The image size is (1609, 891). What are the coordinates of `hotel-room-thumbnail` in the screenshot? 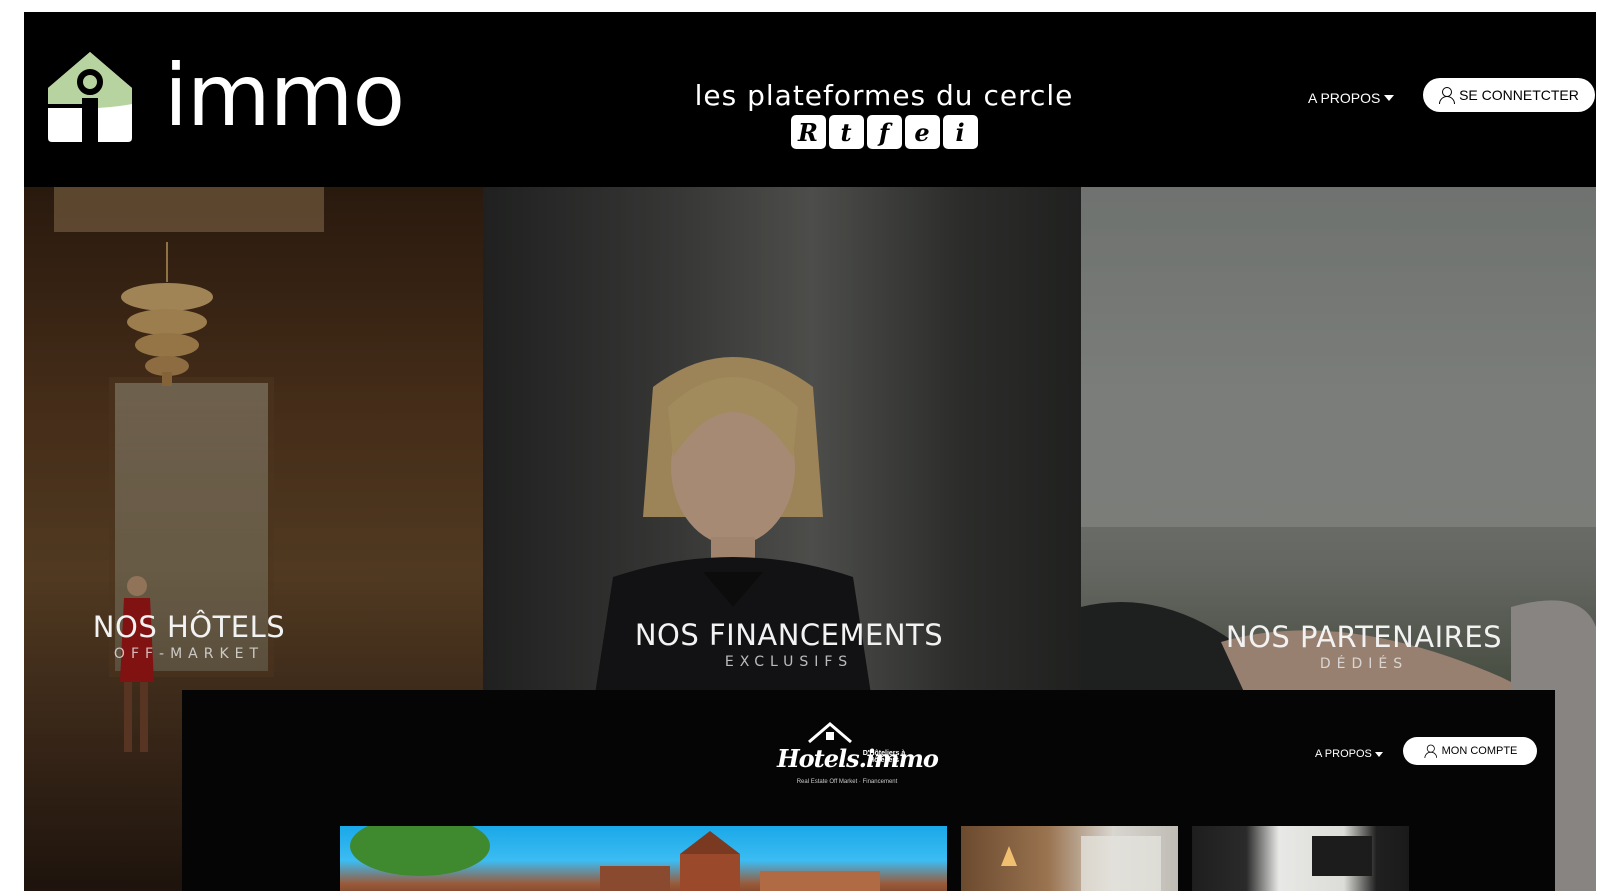 It's located at (1069, 858).